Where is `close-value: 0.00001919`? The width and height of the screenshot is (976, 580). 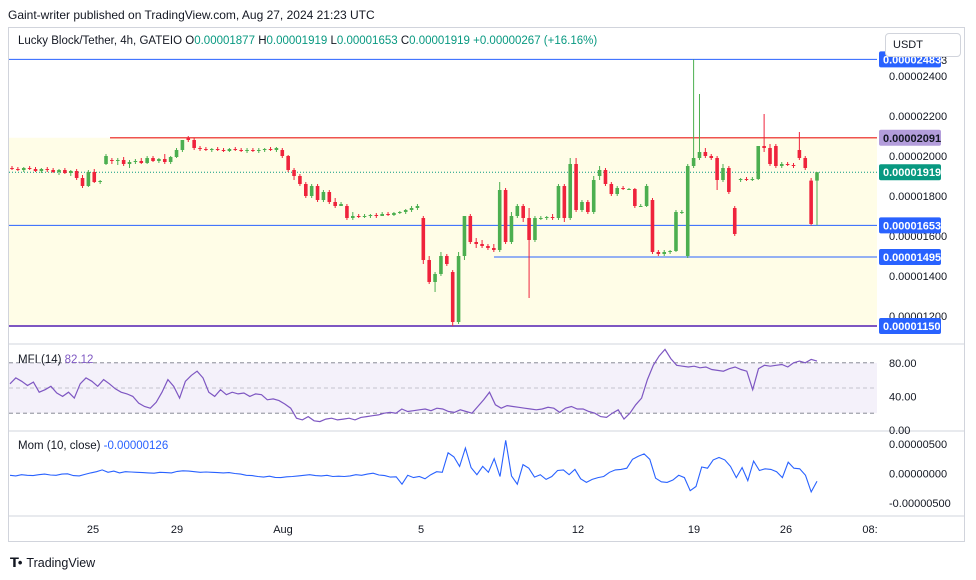
close-value: 0.00001919 is located at coordinates (439, 41).